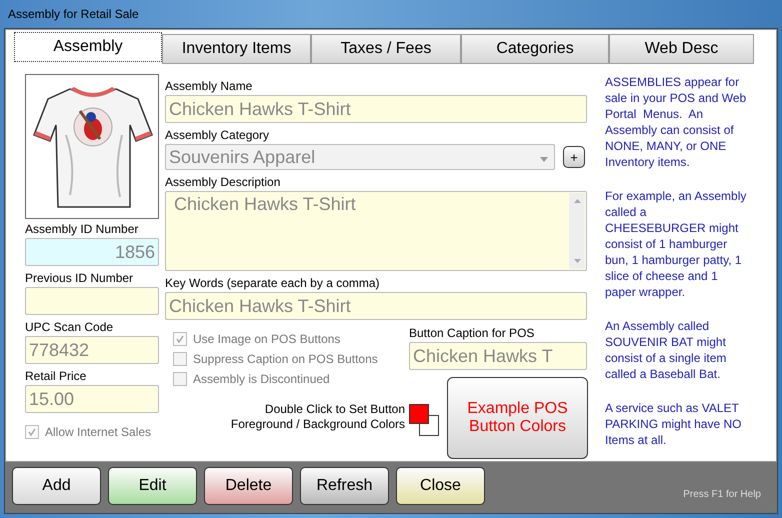 This screenshot has height=518, width=782. What do you see at coordinates (676, 122) in the screenshot?
I see `help-text: ASSEMBLIES appear for sale in your POS and Web Portal Menus. An Assembly can consist of NONE, MANY, or ONE Inventory items.` at bounding box center [676, 122].